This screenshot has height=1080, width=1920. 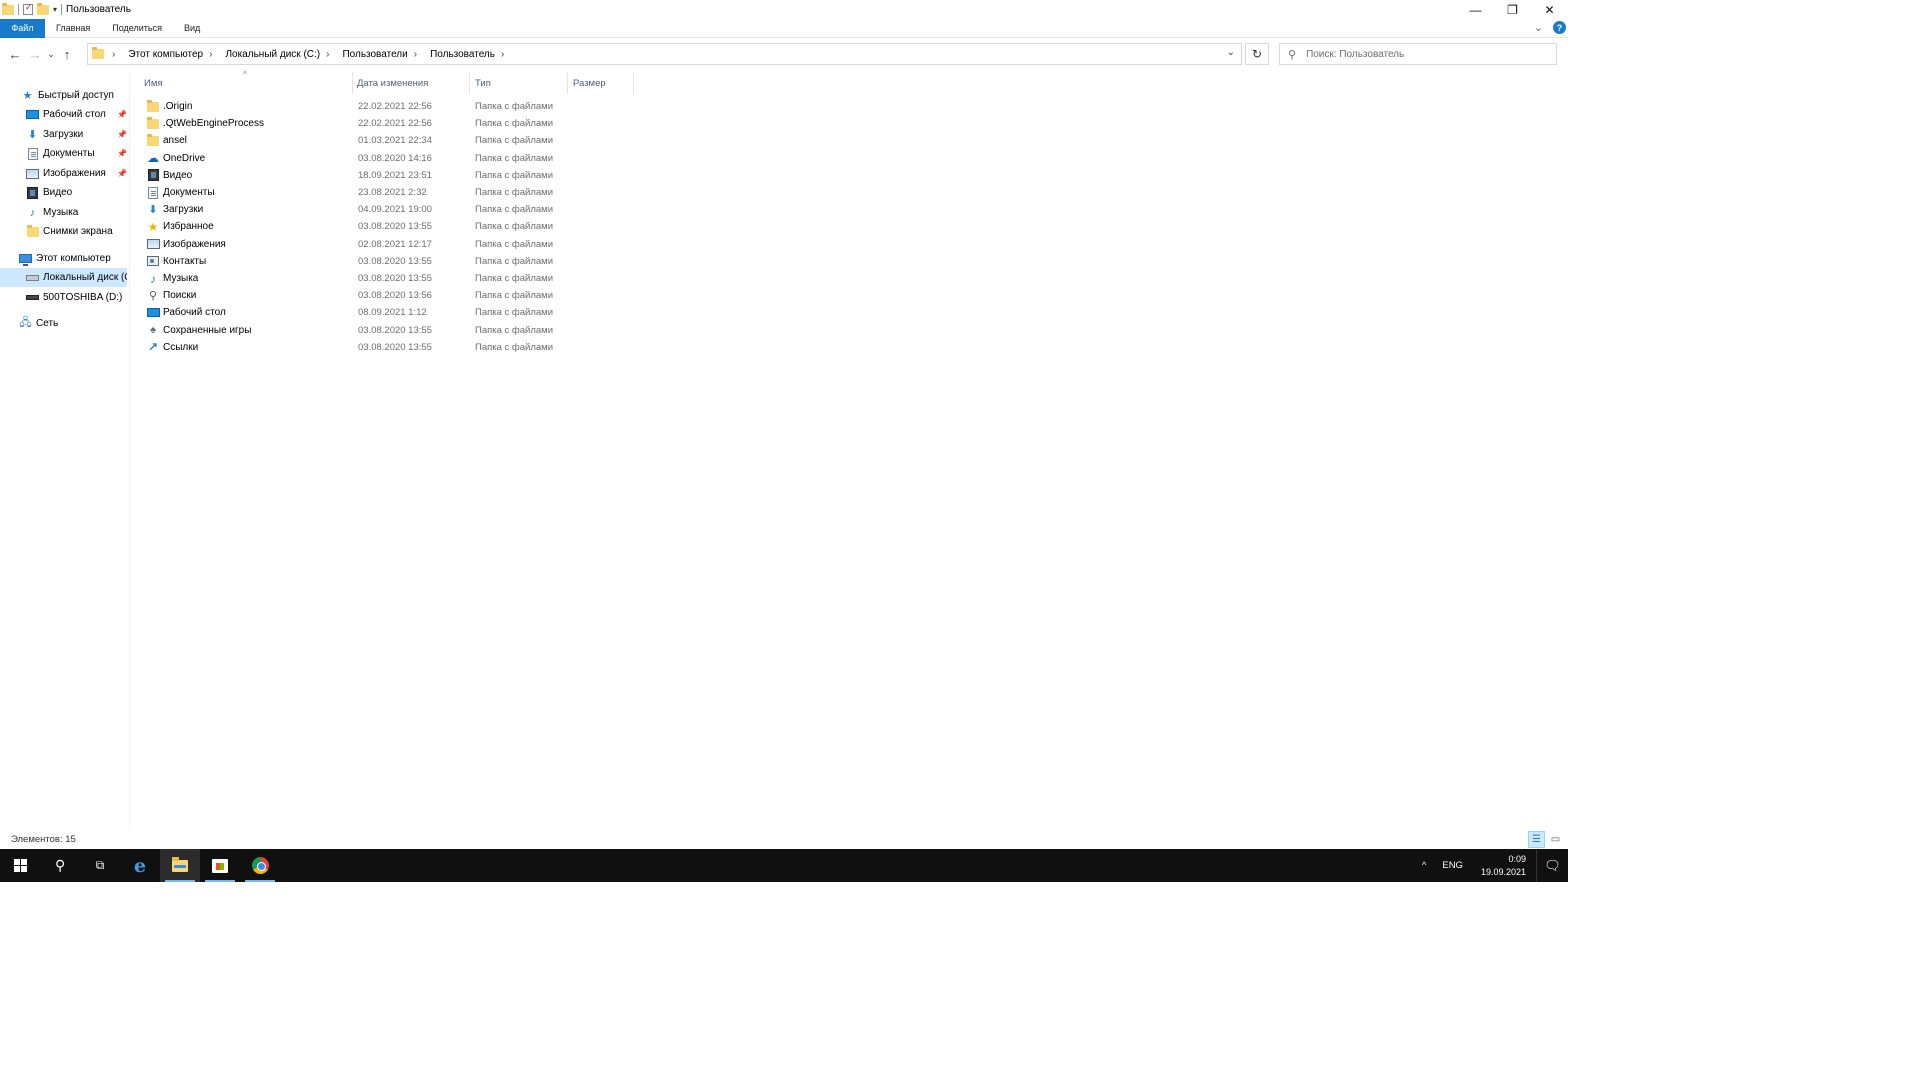 I want to click on back-button: ←, so click(x=15, y=54).